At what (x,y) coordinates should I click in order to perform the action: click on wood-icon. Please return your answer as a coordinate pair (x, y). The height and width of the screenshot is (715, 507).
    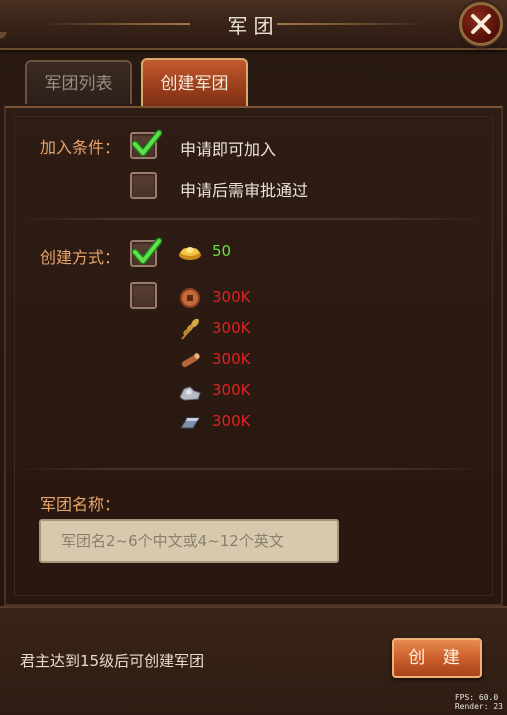
    Looking at the image, I should click on (190, 360).